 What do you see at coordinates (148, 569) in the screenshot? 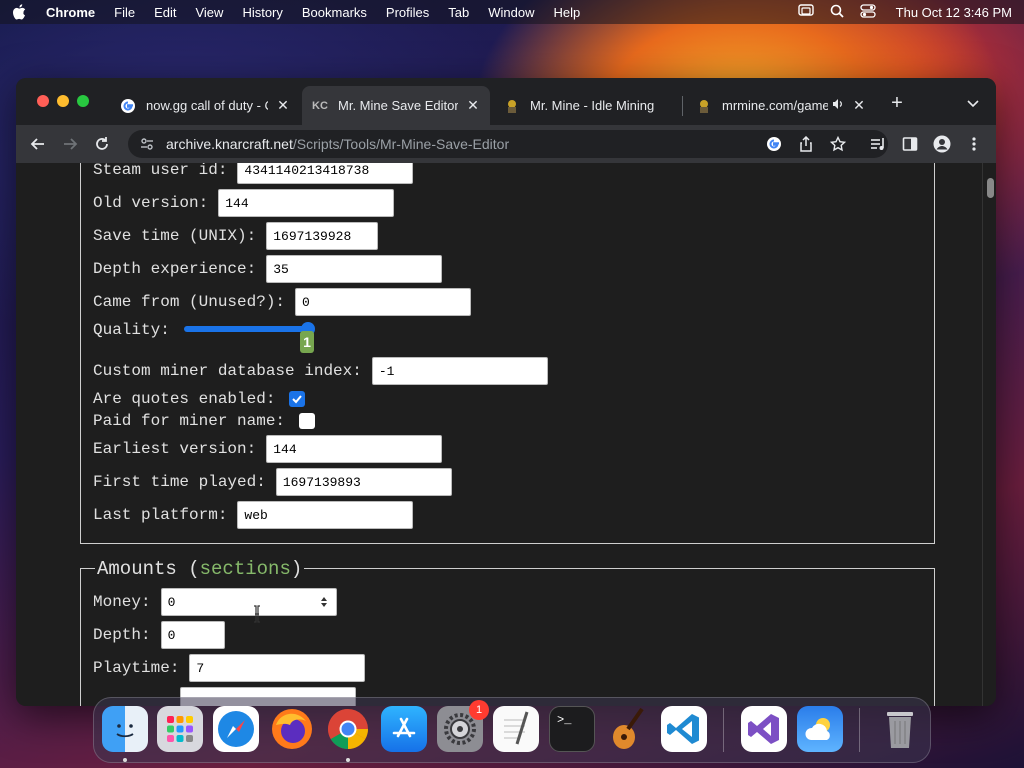
I see `amounts-legend-text: Amounts (` at bounding box center [148, 569].